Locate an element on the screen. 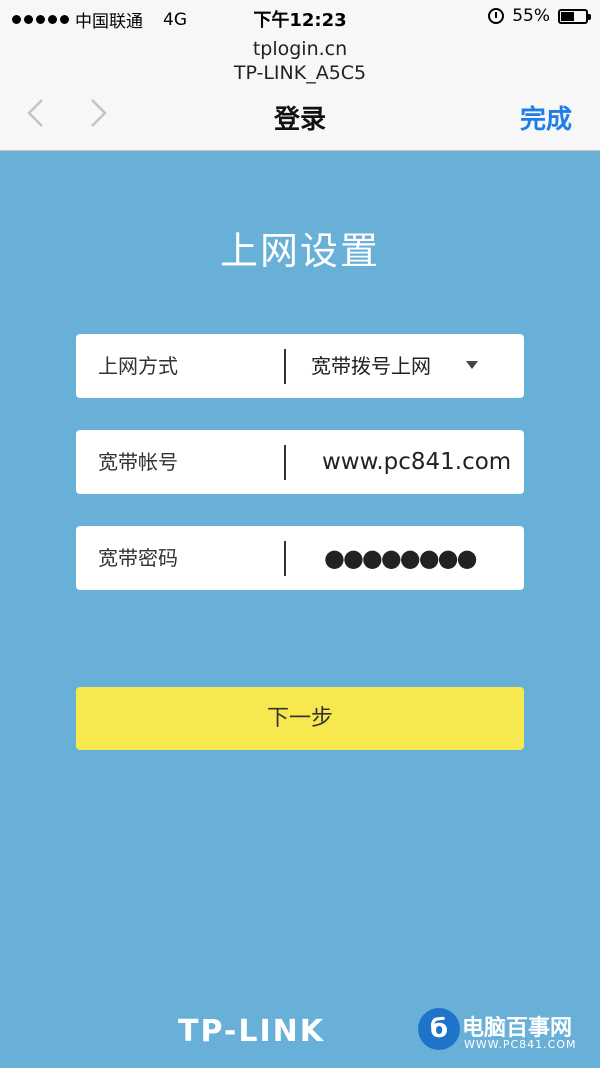 This screenshot has height=1068, width=600. battery-percent: 55% is located at coordinates (531, 16).